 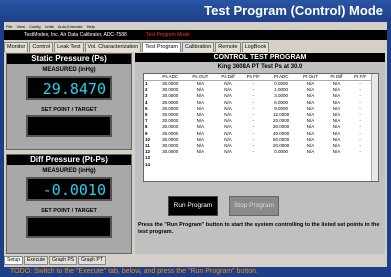 I want to click on table-row: 14, so click(x=258, y=165).